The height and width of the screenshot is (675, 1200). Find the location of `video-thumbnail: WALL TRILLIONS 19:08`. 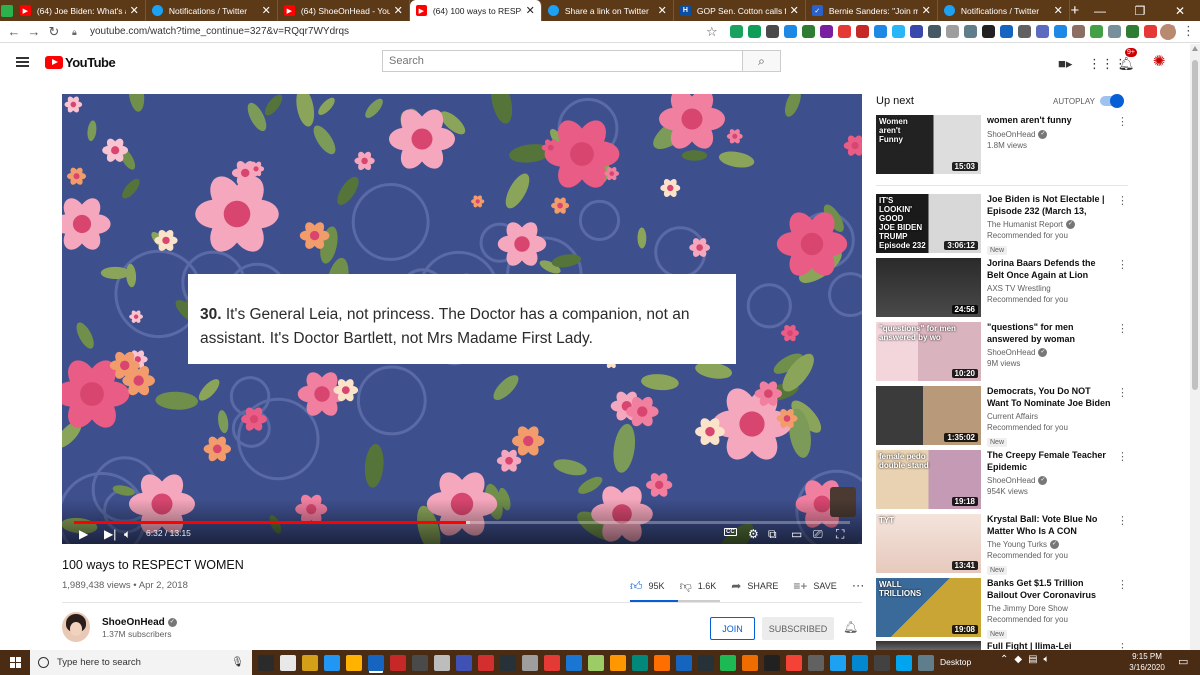

video-thumbnail: WALL TRILLIONS 19:08 is located at coordinates (928, 607).